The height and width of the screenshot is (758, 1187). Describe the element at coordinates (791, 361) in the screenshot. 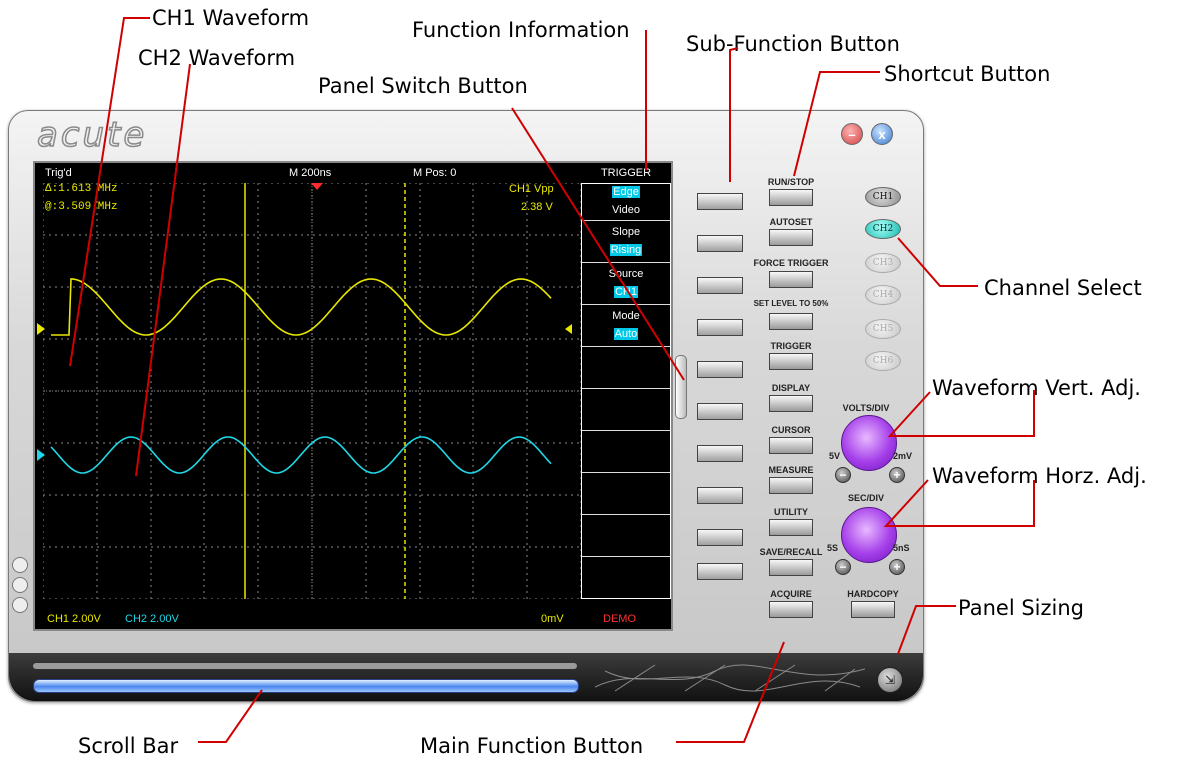

I see `trigger-button` at that location.